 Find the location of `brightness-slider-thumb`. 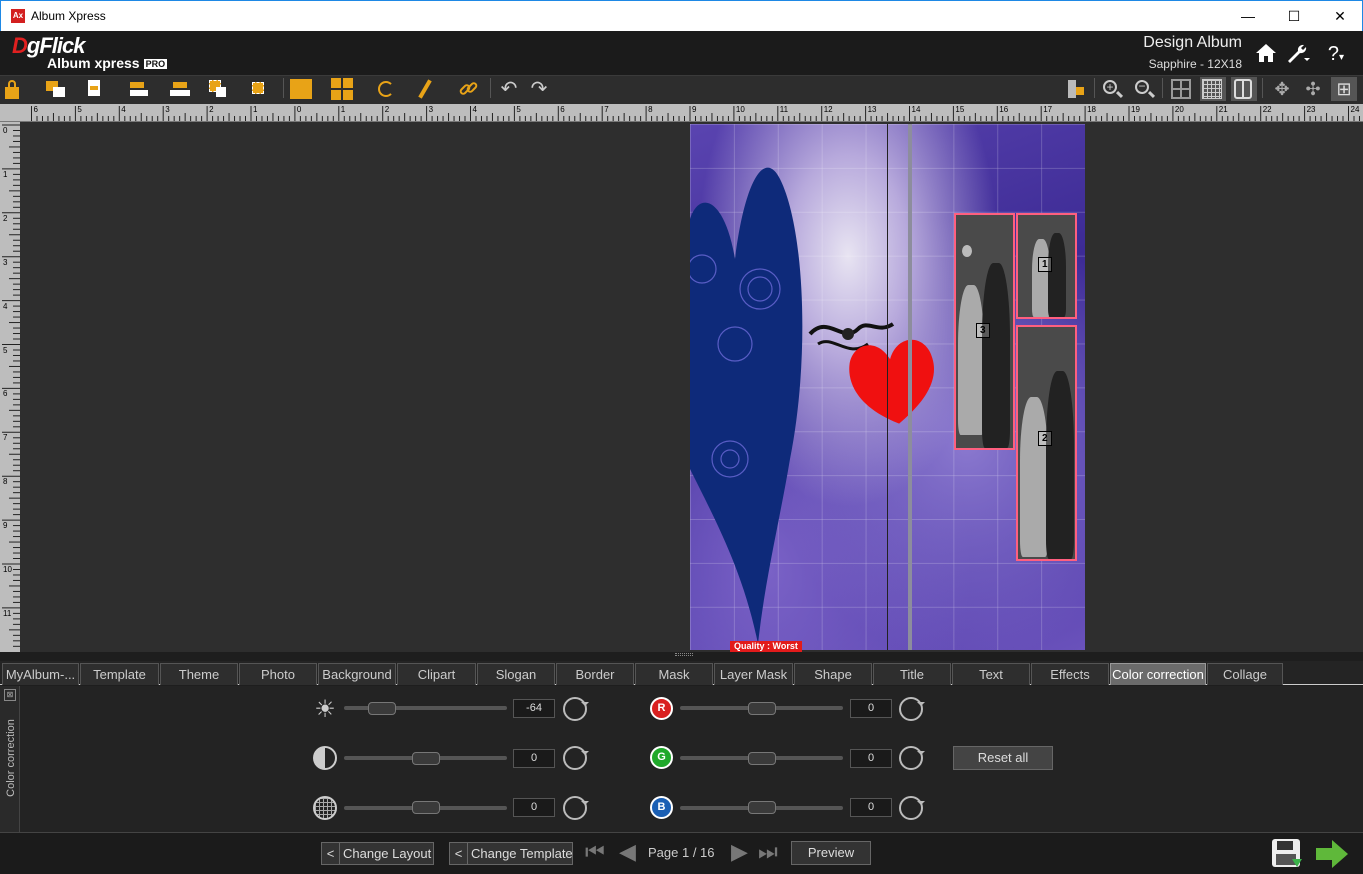

brightness-slider-thumb is located at coordinates (382, 708).